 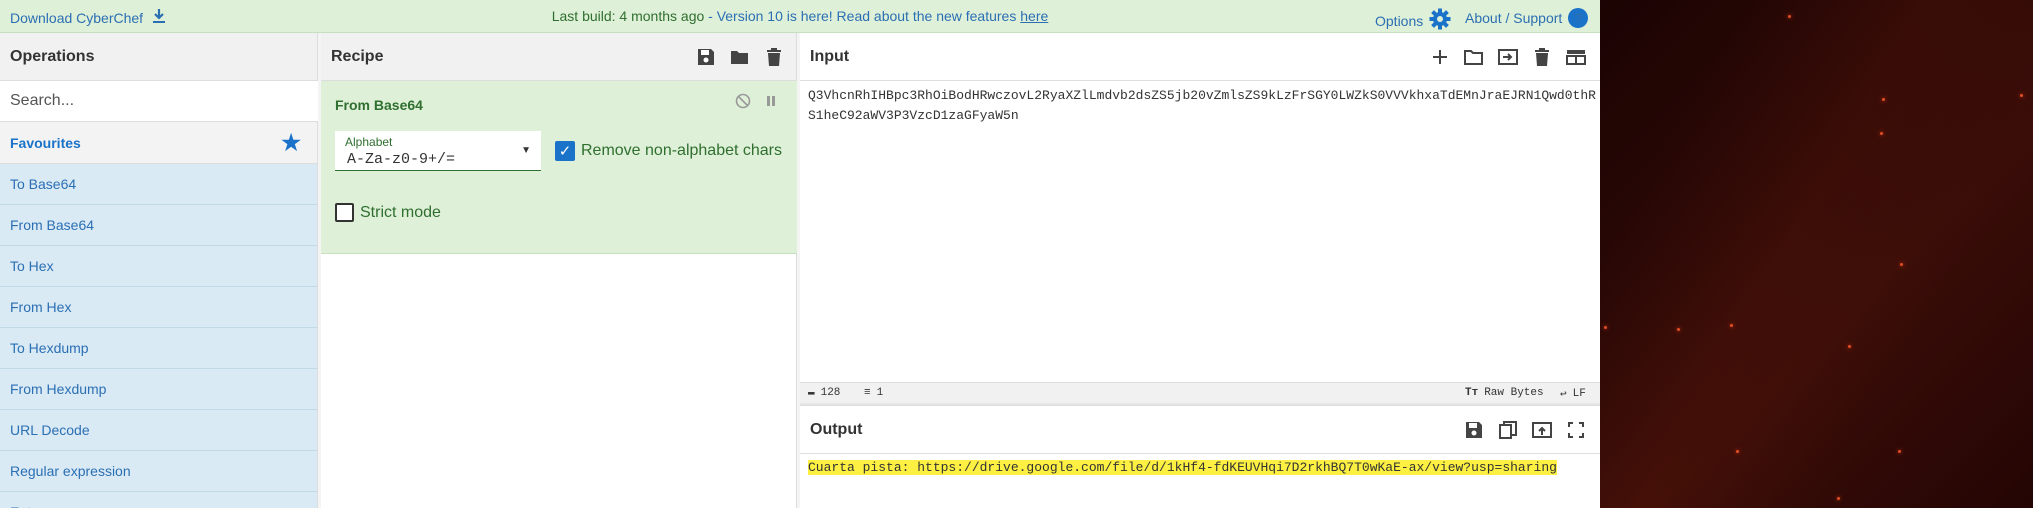 I want to click on return-icon: ↩, so click(x=1563, y=395).